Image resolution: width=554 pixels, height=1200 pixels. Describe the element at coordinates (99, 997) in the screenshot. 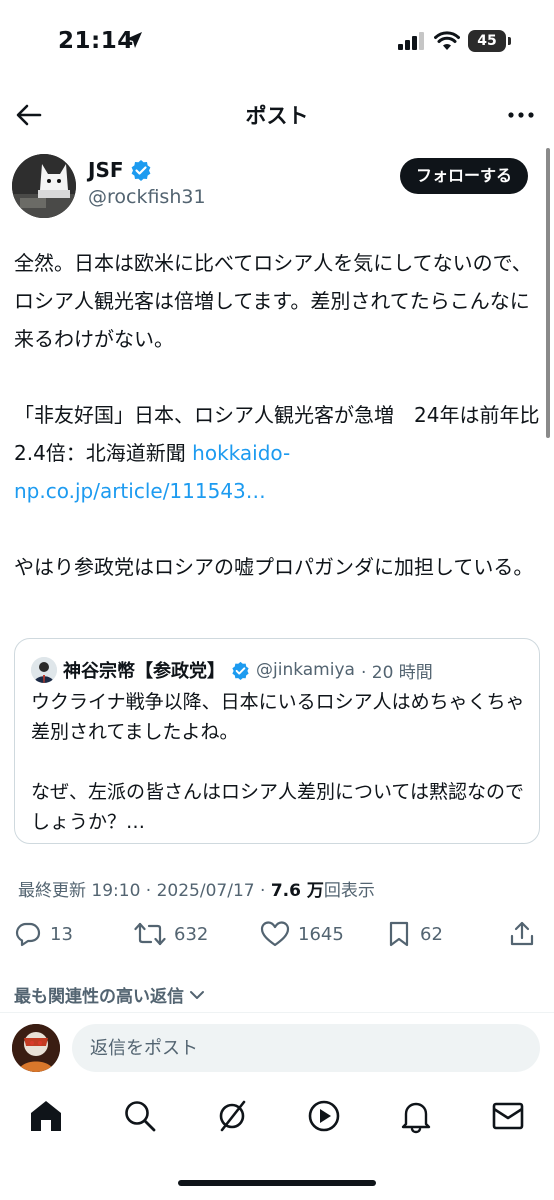

I see `reply-sort-label: 最も関連性の高い返信` at that location.